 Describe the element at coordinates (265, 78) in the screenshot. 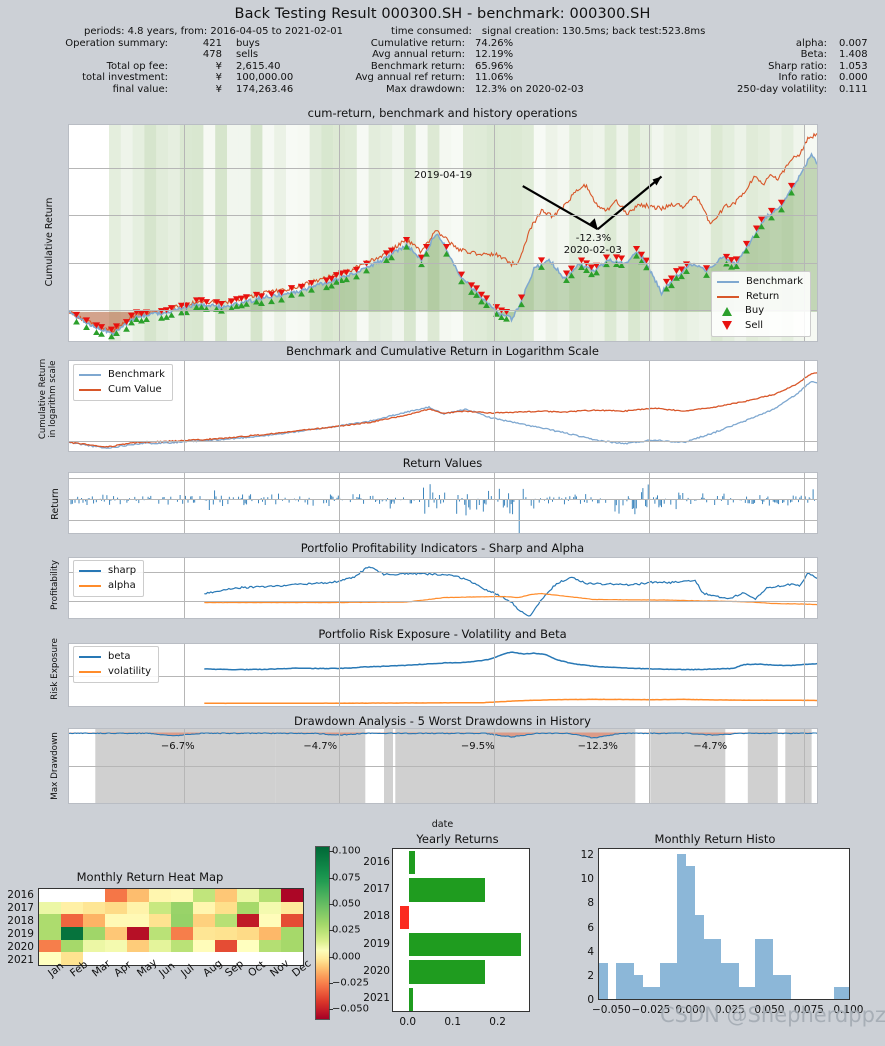

I see `summary-left-v2: 100,000.00` at that location.